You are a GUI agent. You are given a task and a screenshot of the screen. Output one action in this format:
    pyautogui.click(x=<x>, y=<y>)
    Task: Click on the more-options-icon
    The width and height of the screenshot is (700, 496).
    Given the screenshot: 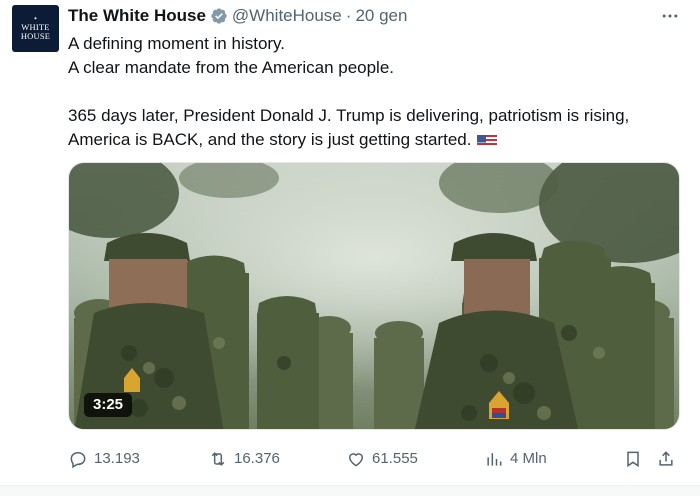 What is the action you would take?
    pyautogui.click(x=670, y=16)
    